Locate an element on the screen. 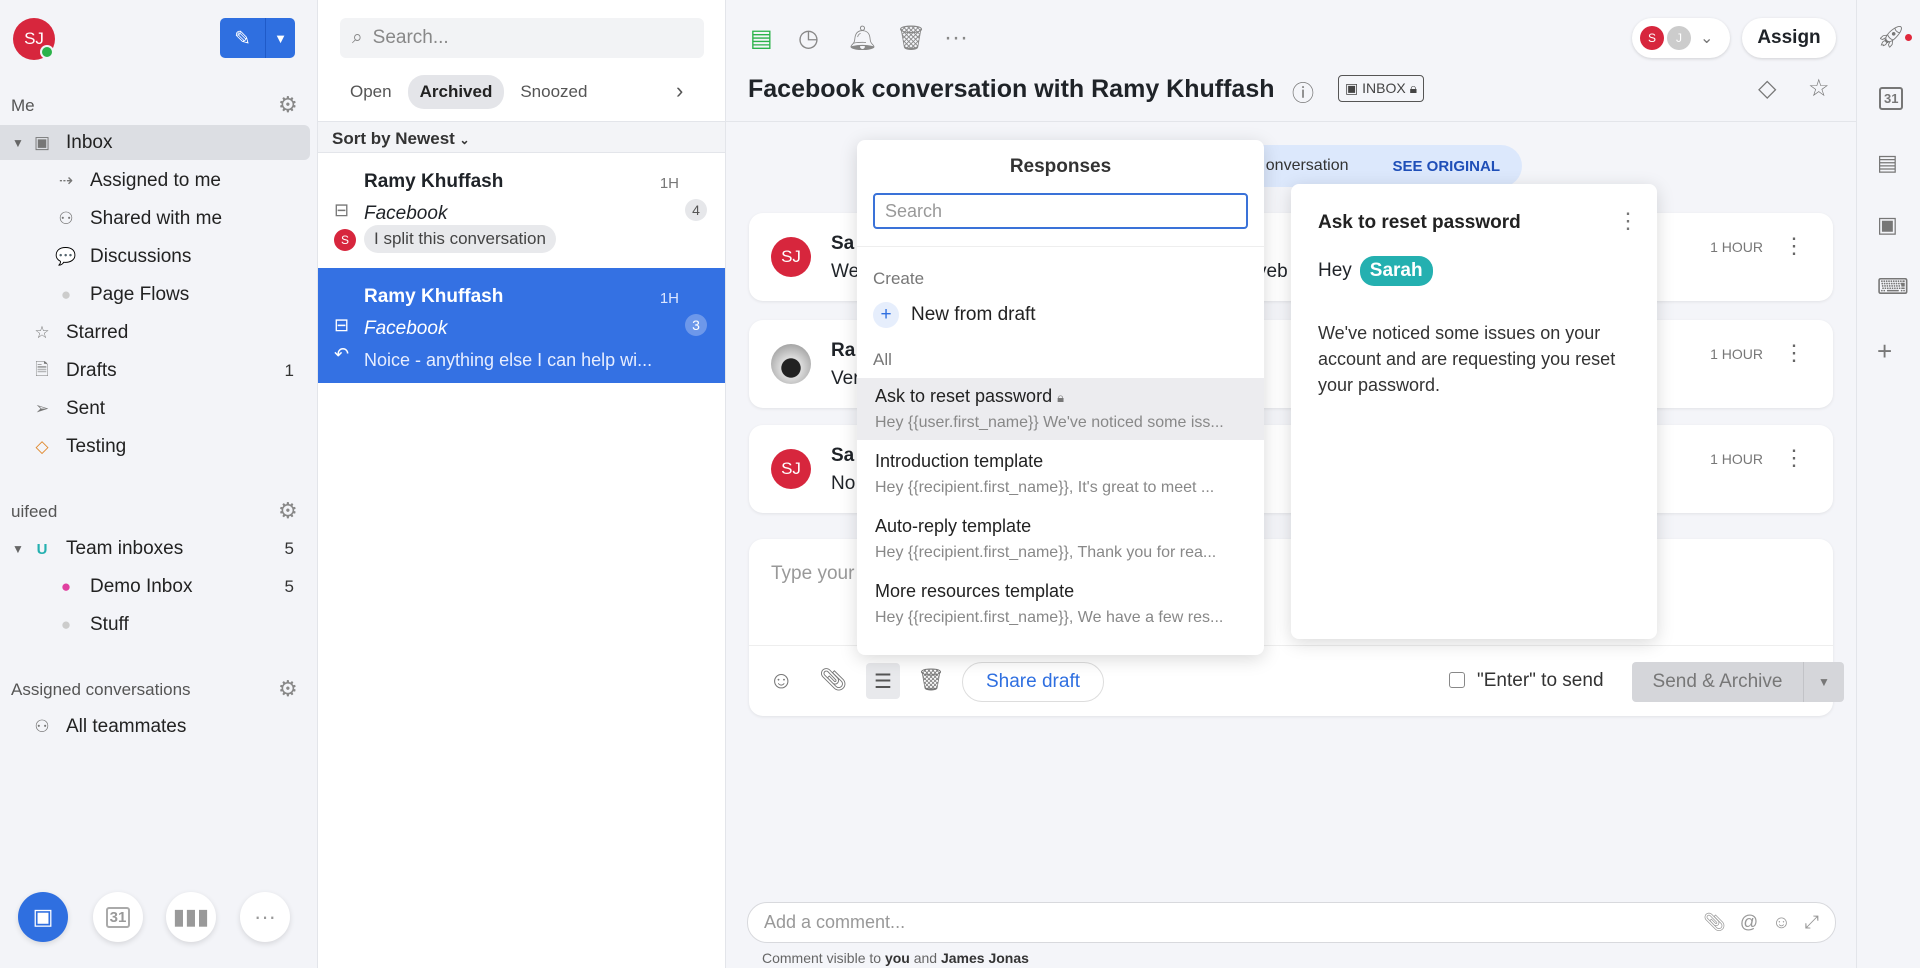 This screenshot has height=968, width=1920. plus-icon: + is located at coordinates (1884, 351).